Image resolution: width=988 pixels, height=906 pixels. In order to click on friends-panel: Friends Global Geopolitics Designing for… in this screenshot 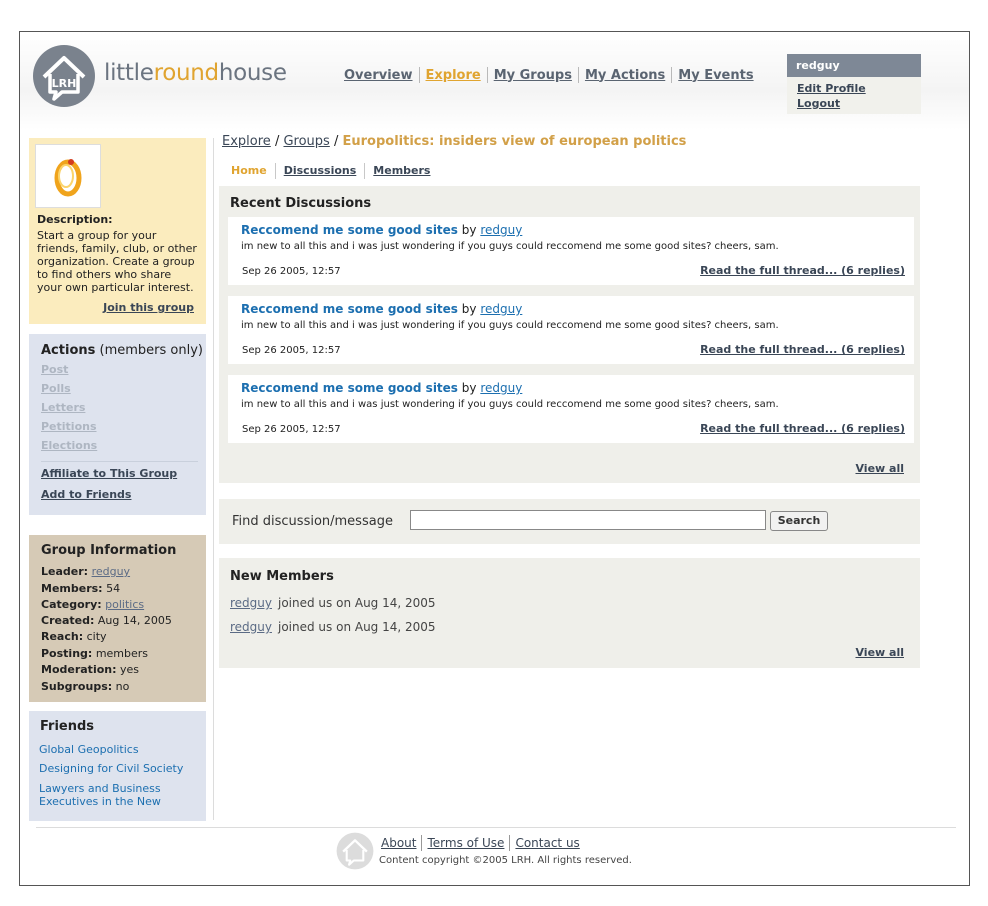, I will do `click(117, 766)`.